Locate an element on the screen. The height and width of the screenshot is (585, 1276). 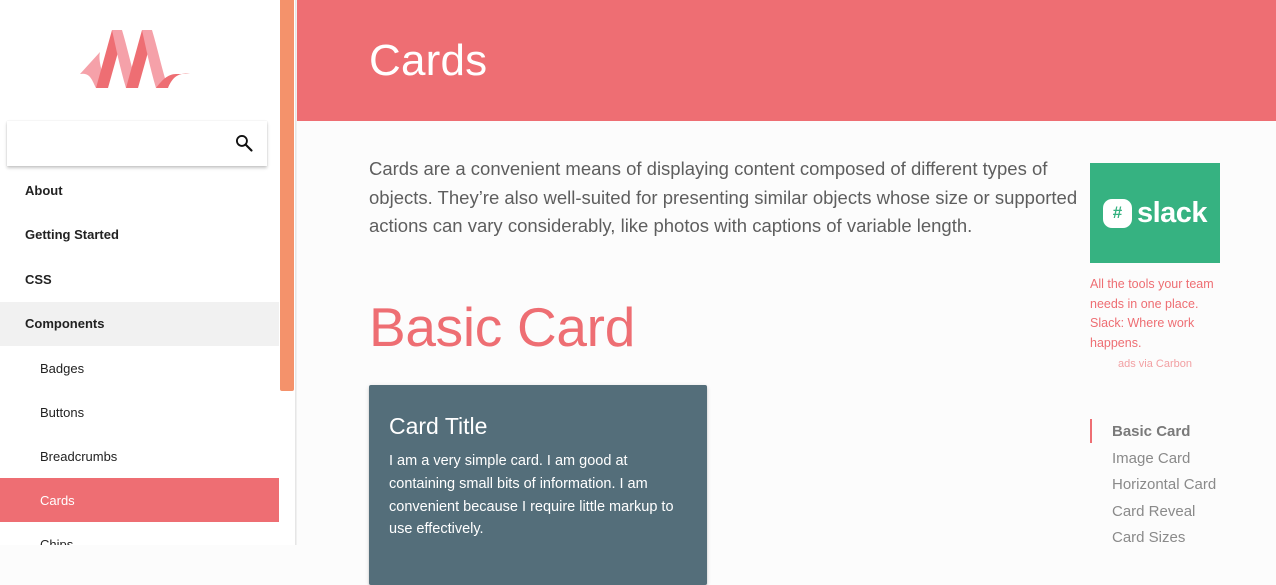
ad-image: # slack is located at coordinates (1155, 213).